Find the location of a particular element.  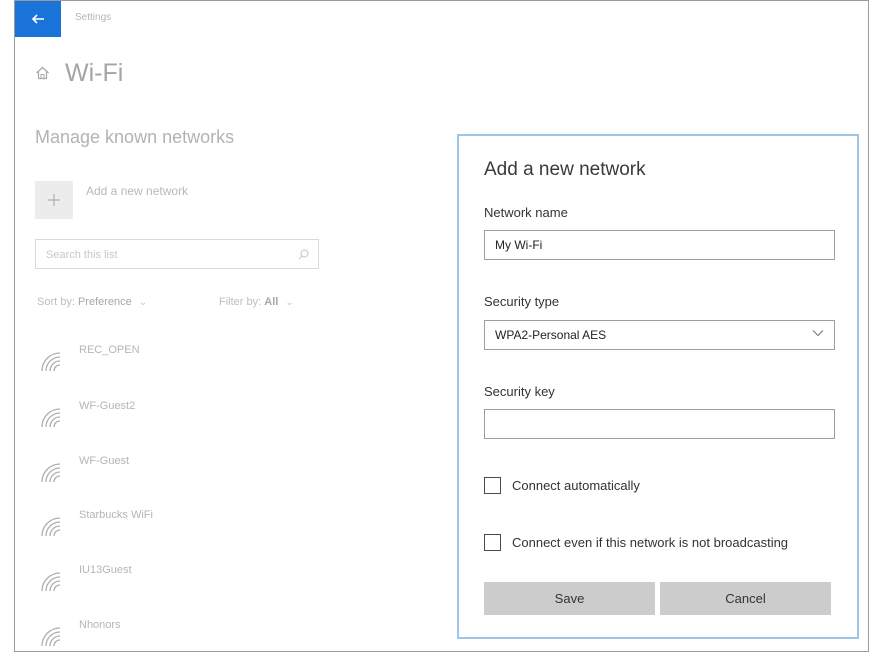

save-button: Save is located at coordinates (569, 598).